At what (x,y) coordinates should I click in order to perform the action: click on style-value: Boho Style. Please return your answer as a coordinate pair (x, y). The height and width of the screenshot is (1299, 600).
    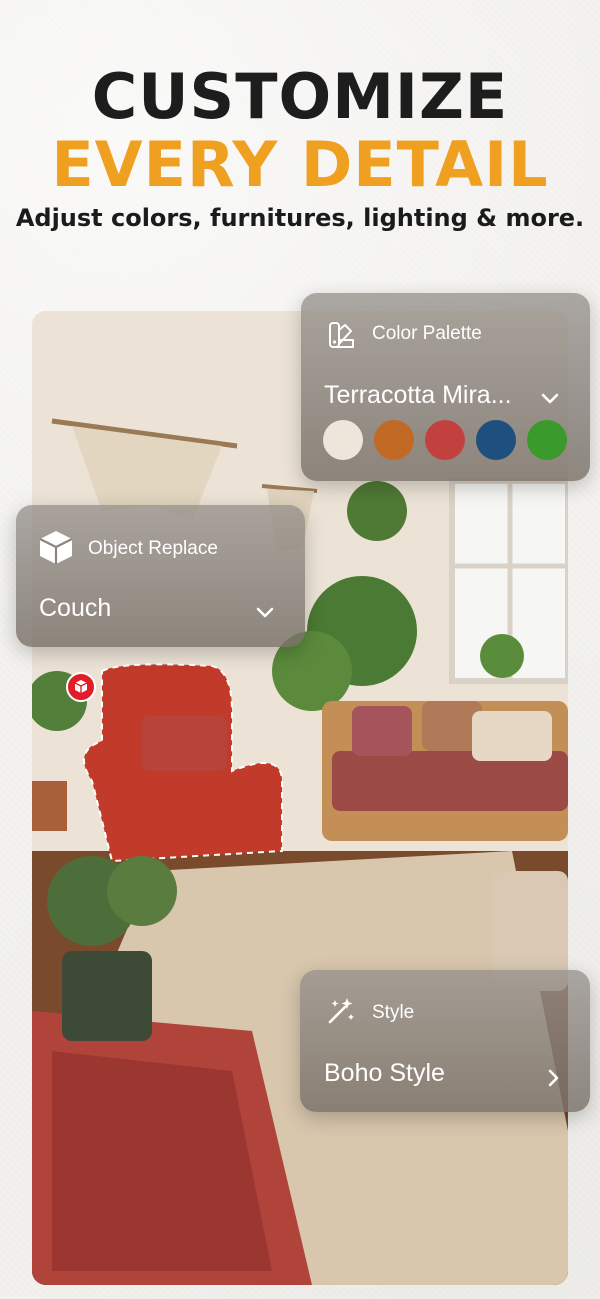
    Looking at the image, I should click on (384, 1073).